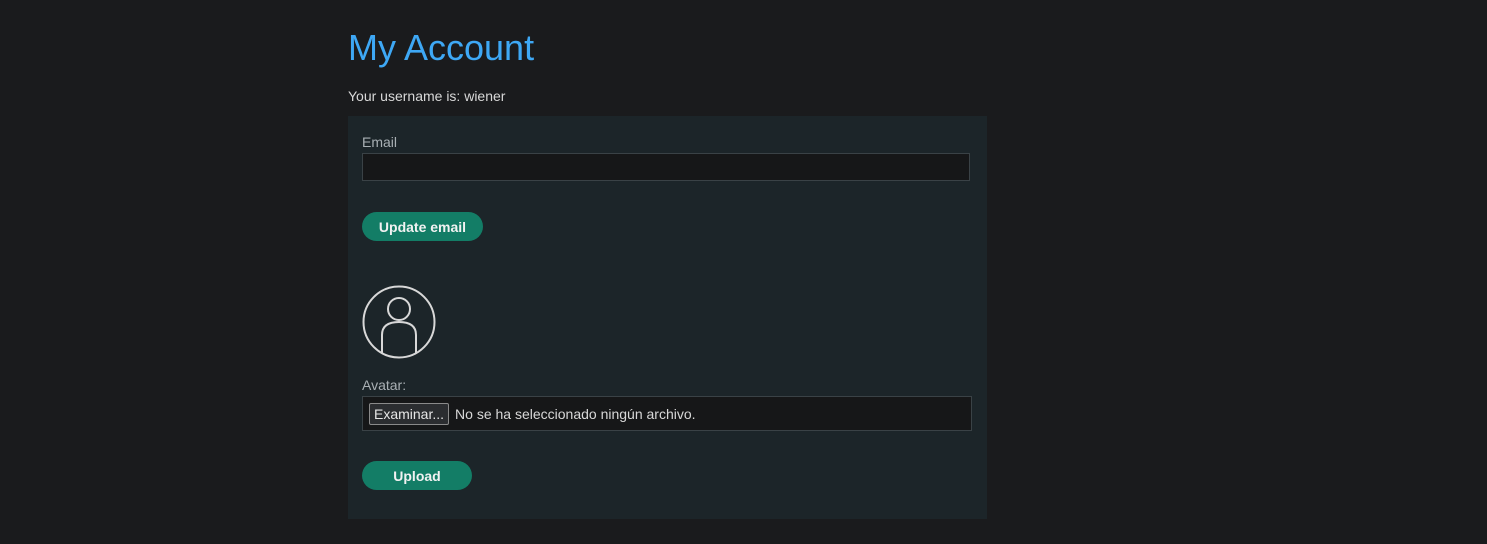  Describe the element at coordinates (427, 96) in the screenshot. I see `username-text: Your username is: wiener` at that location.